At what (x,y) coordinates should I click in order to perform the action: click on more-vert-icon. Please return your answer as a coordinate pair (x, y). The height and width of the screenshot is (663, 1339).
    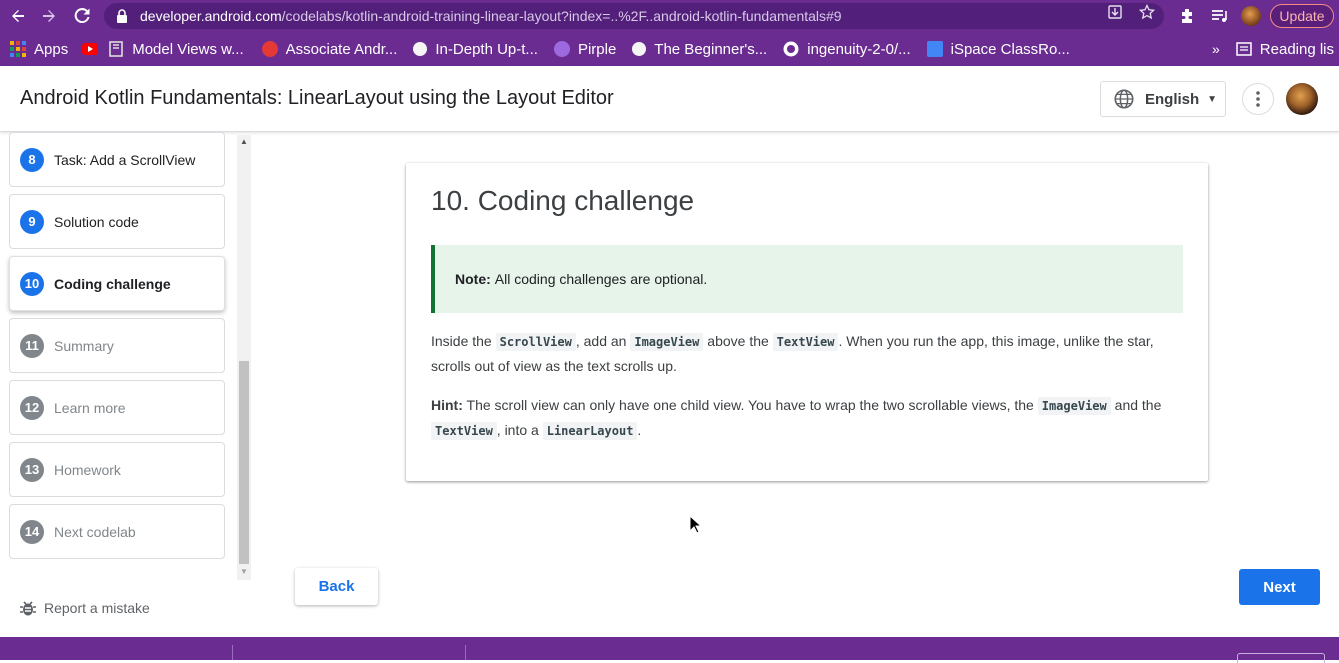
    Looking at the image, I should click on (1258, 99).